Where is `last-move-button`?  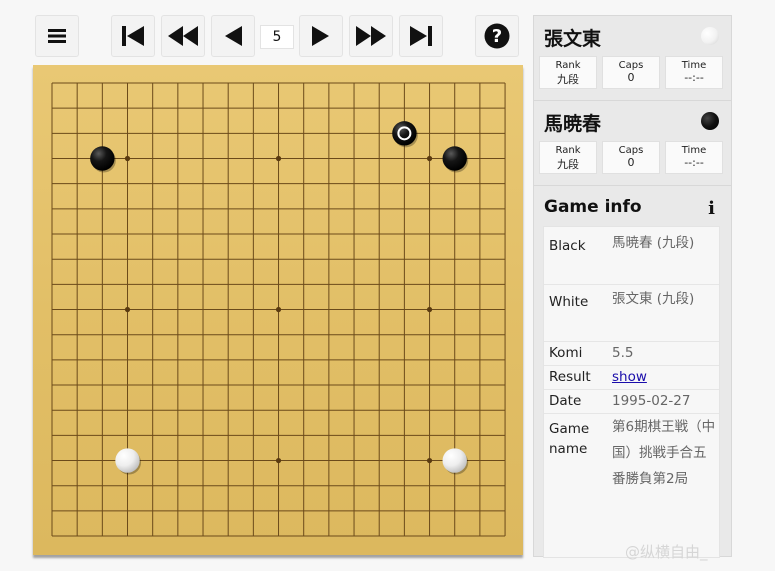
last-move-button is located at coordinates (421, 36).